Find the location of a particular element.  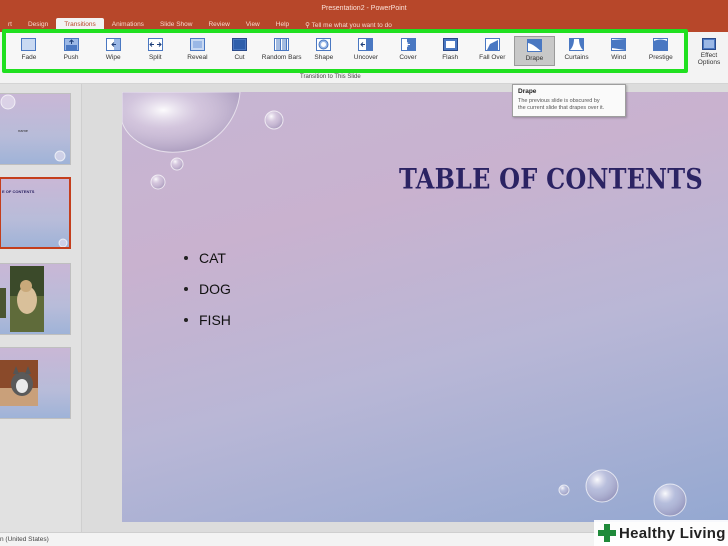

bullet-list: CAT DOG FISH is located at coordinates (207, 288).